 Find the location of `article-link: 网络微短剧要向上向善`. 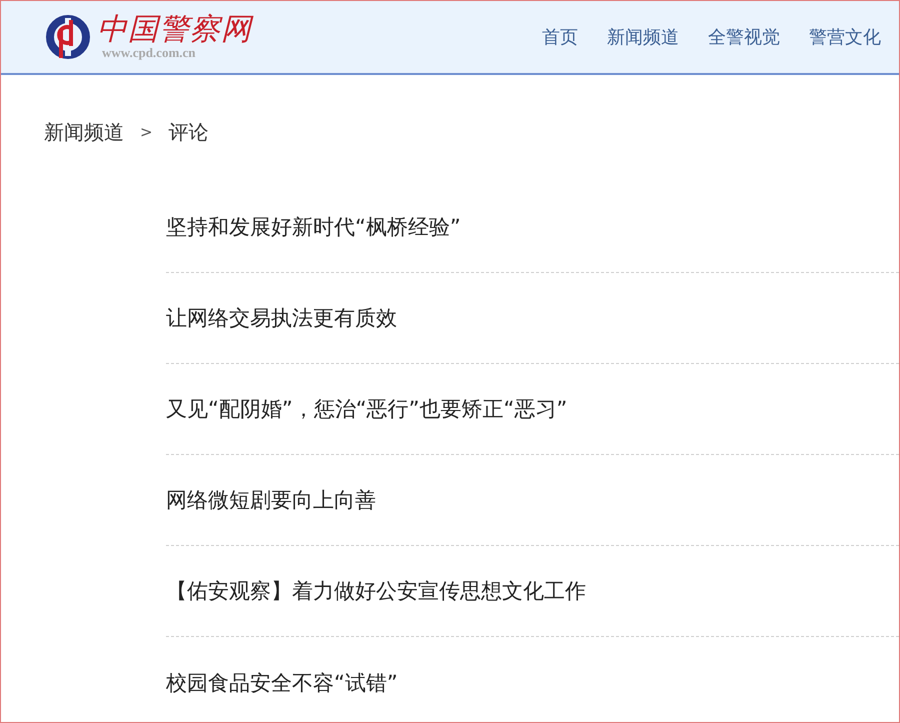

article-link: 网络微短剧要向上向善 is located at coordinates (271, 500).